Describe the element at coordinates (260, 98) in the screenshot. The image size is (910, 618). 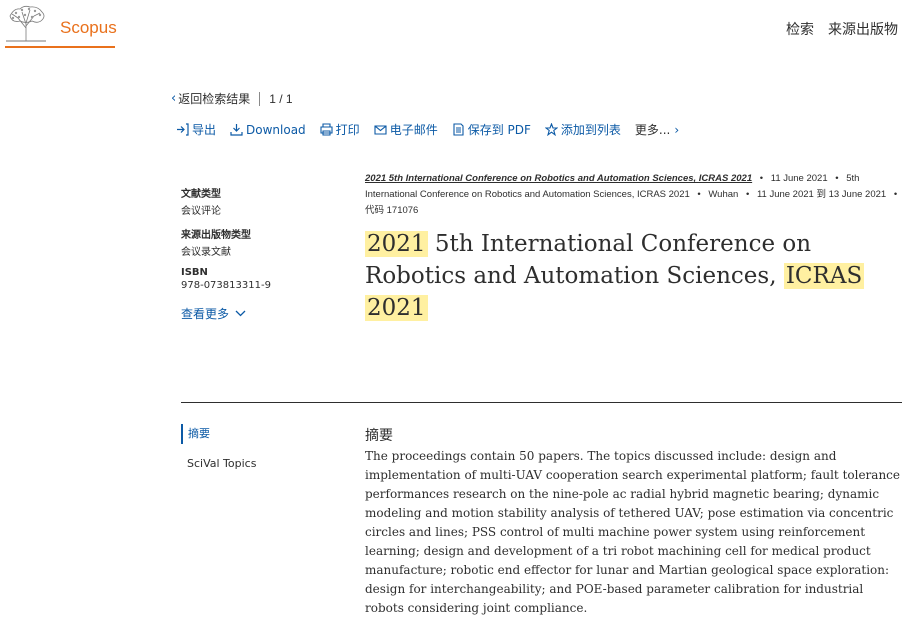
I see `divider-vertical` at that location.